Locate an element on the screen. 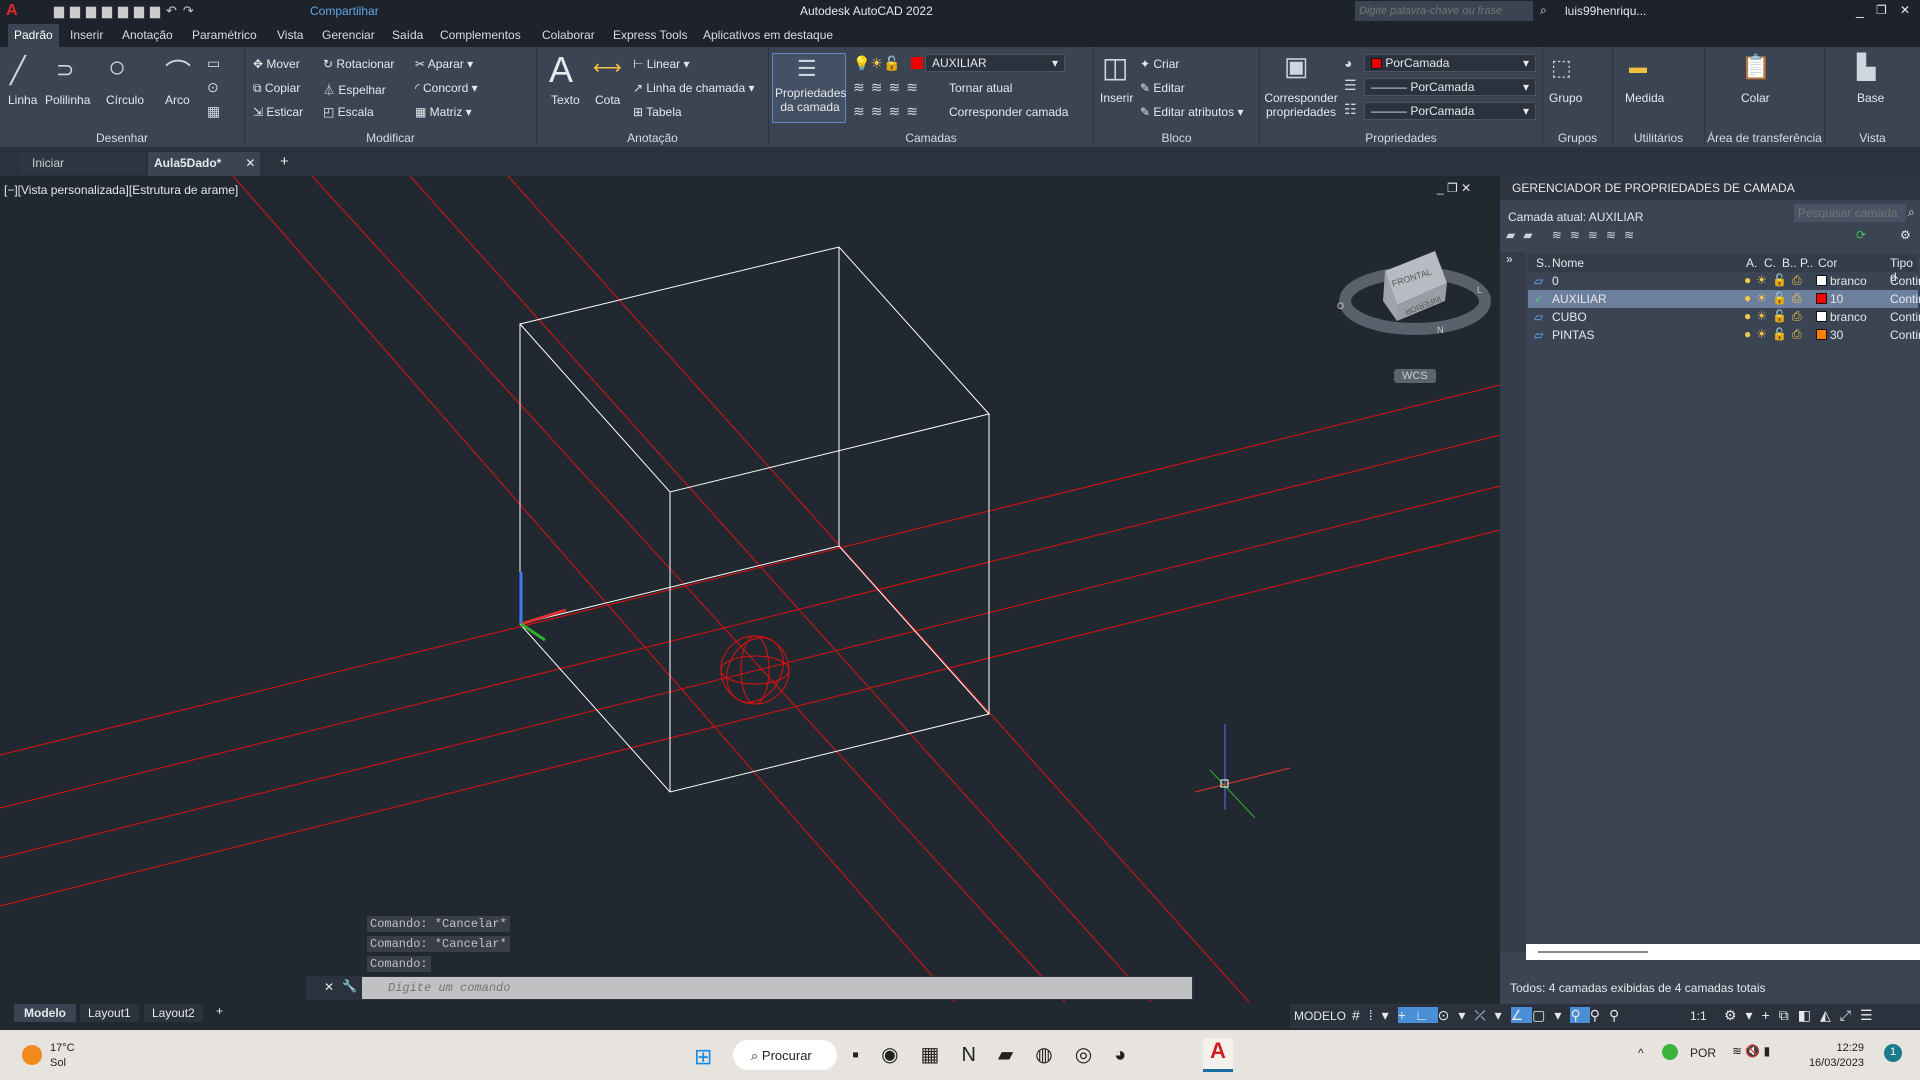  close-command-icon: ✕ is located at coordinates (329, 987).